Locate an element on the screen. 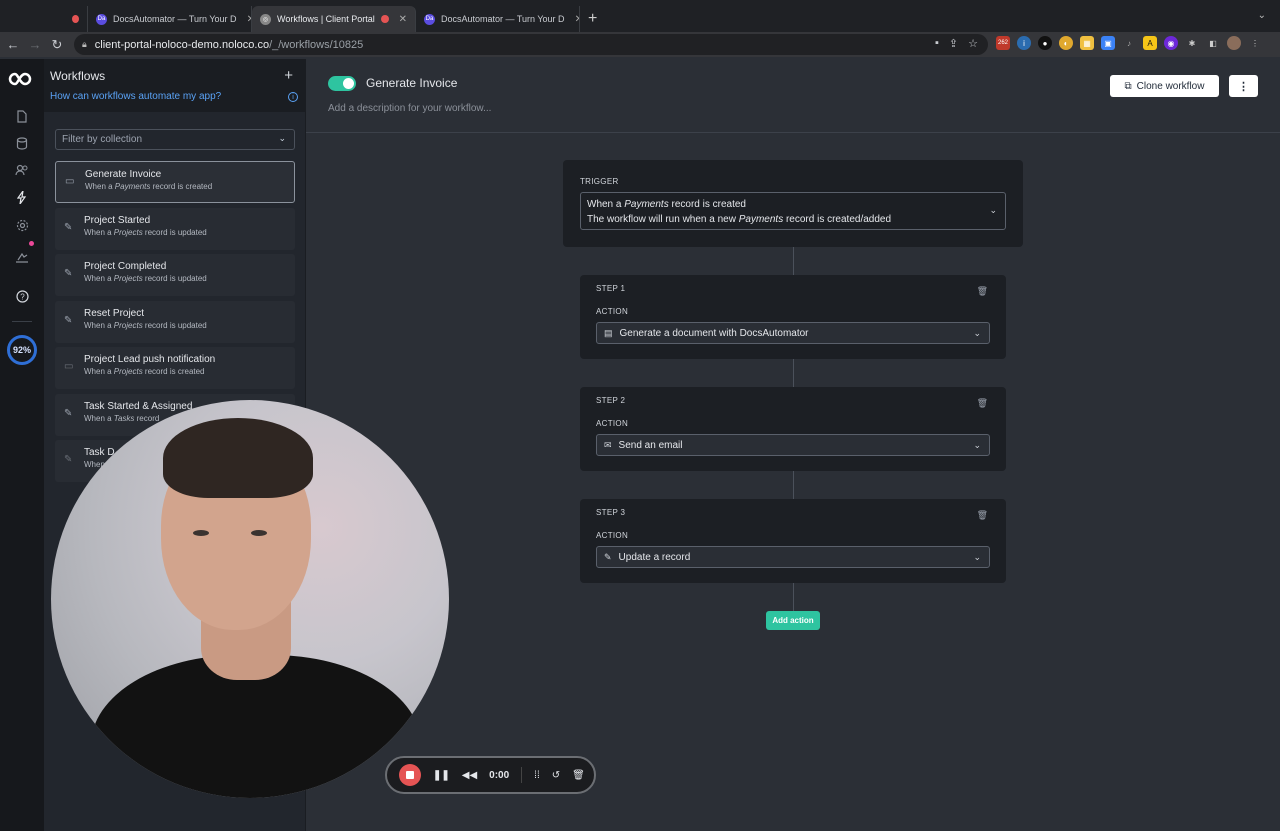 The width and height of the screenshot is (1280, 831). reload-icon: ↻ is located at coordinates (57, 45).